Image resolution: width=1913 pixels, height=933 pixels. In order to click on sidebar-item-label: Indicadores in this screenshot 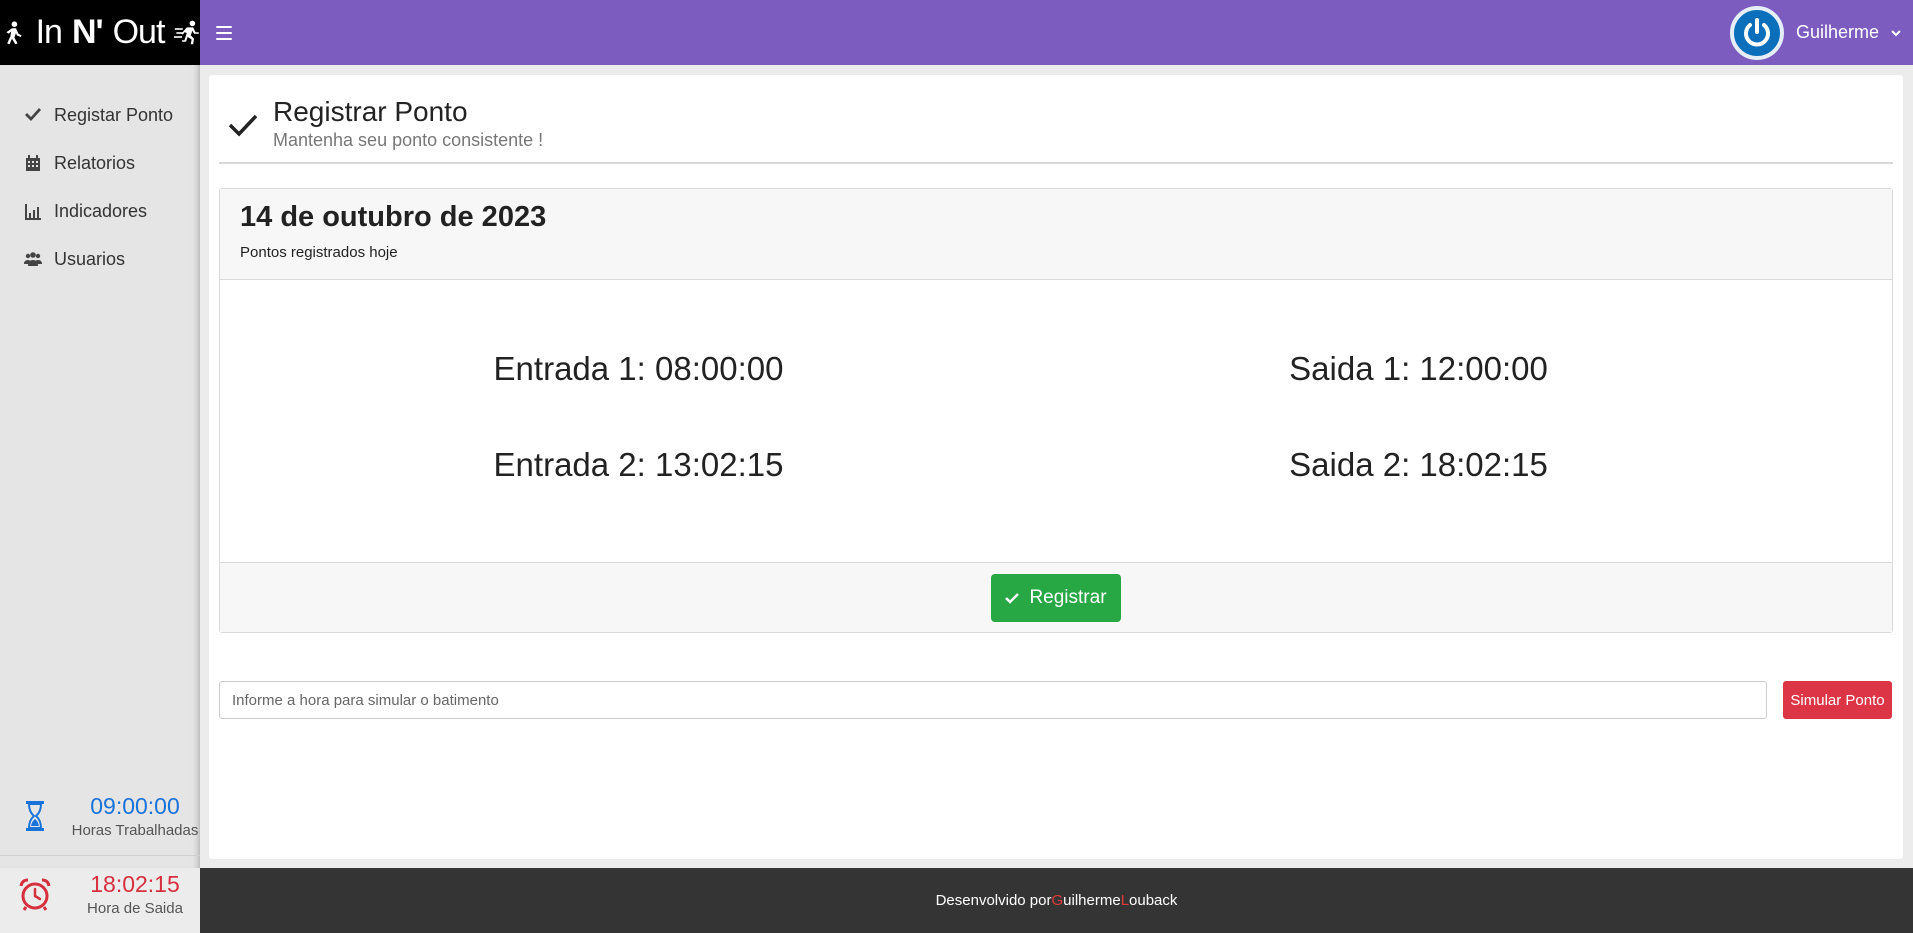, I will do `click(101, 210)`.